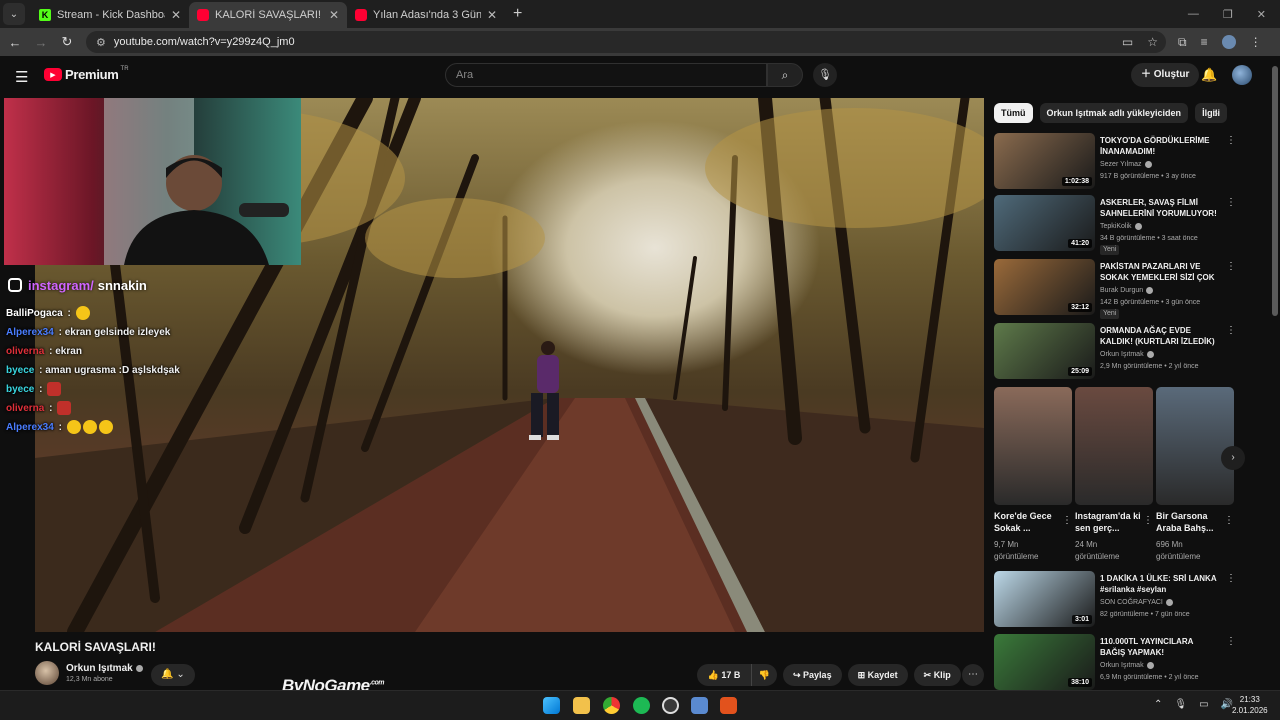  Describe the element at coordinates (1228, 42) in the screenshot. I see `profile-icon` at that location.